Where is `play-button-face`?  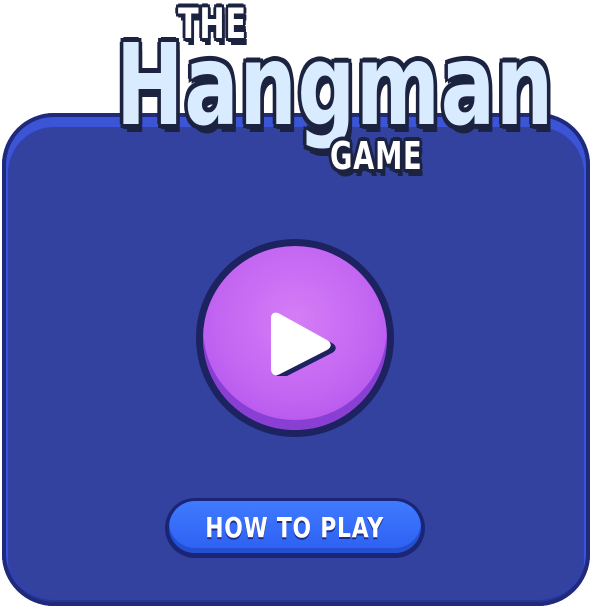 play-button-face is located at coordinates (295, 338).